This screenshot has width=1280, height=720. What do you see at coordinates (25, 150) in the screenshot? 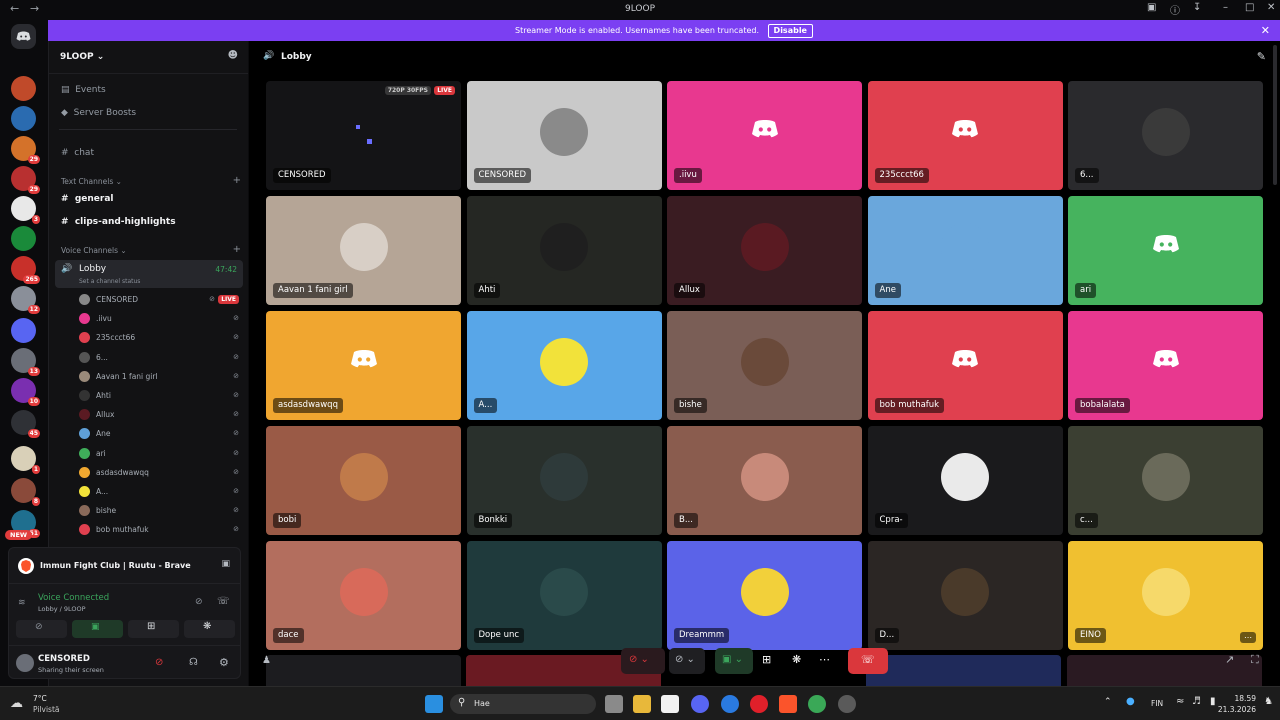
I see `server-icon: 29` at bounding box center [25, 150].